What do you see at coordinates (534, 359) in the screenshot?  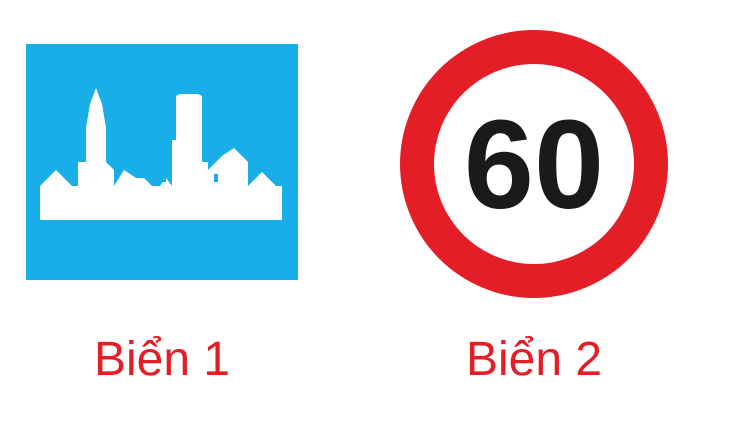 I see `sign-2-caption: Biển 2` at bounding box center [534, 359].